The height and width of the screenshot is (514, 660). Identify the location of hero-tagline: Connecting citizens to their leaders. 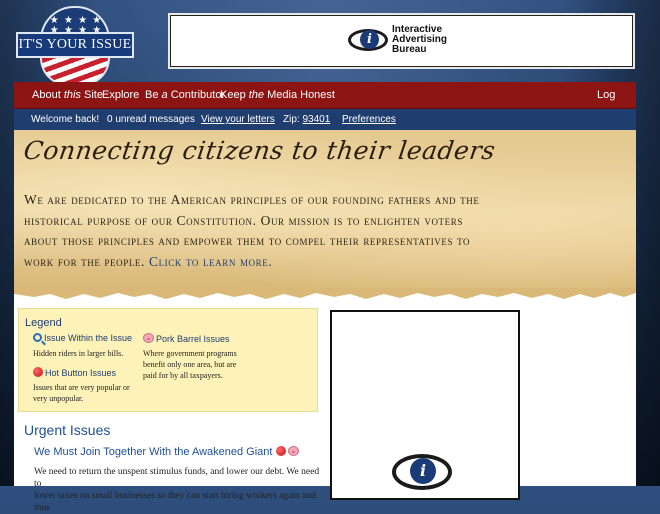
(259, 150).